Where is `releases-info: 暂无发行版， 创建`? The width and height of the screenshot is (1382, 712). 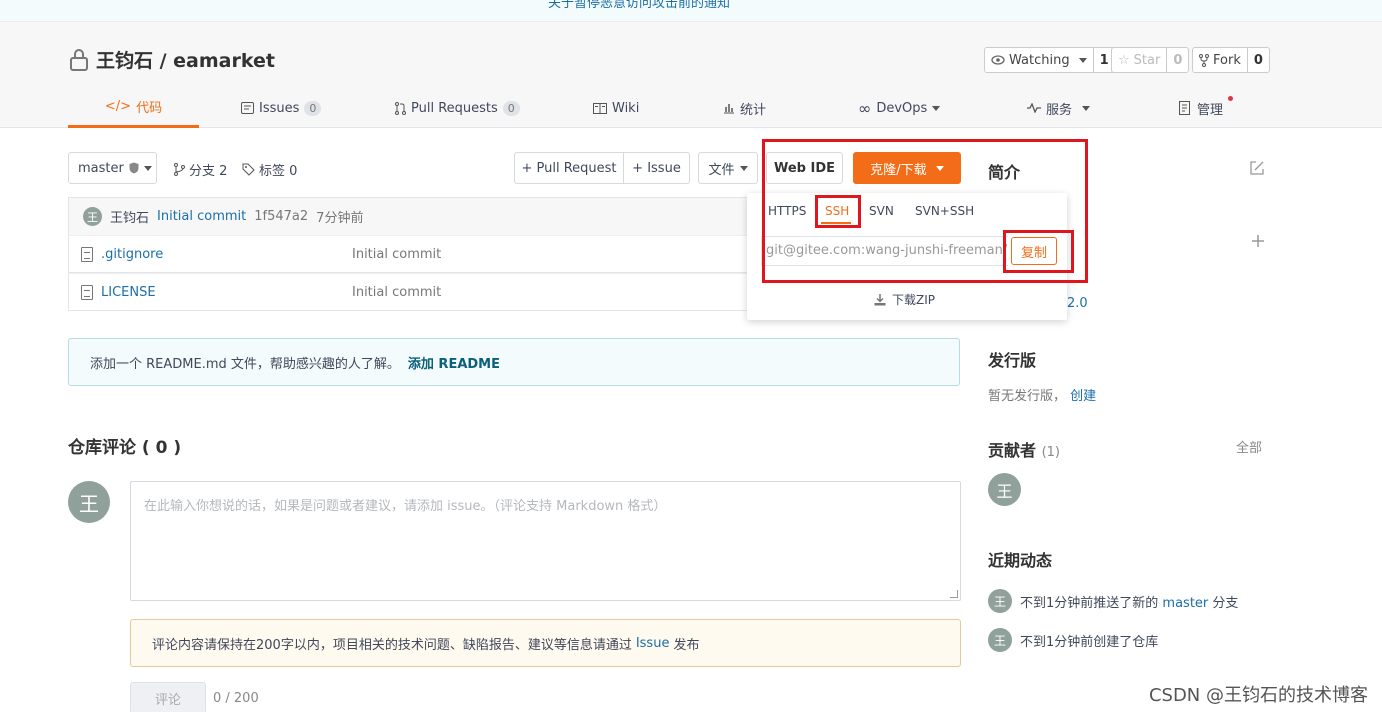
releases-info: 暂无发行版， 创建 is located at coordinates (1042, 394).